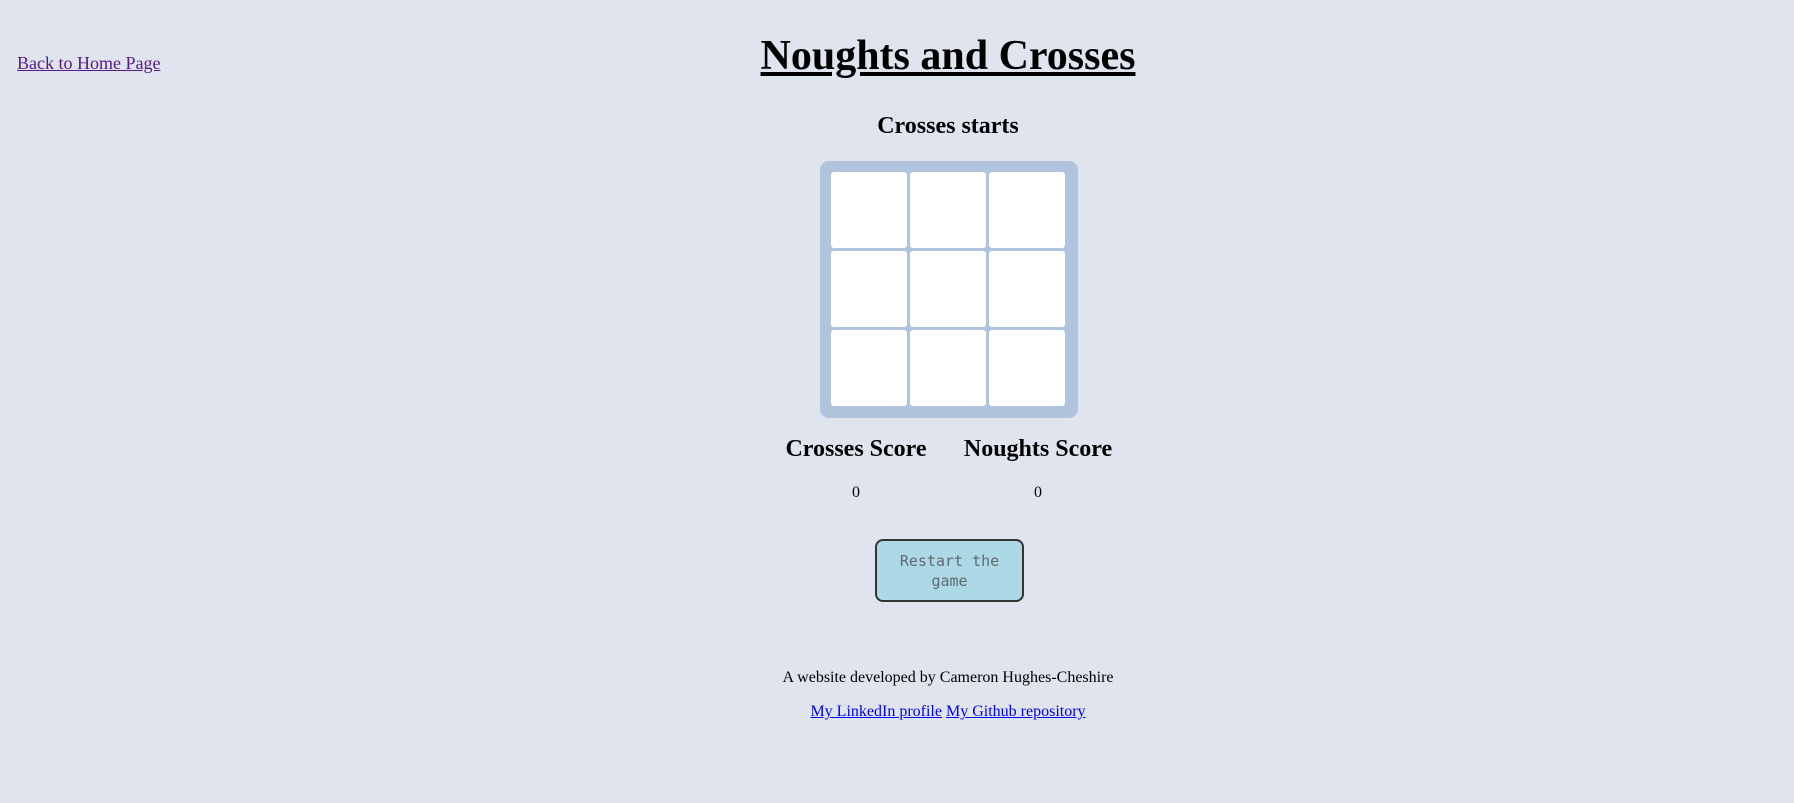 This screenshot has height=803, width=1794. Describe the element at coordinates (856, 449) in the screenshot. I see `crosses-score-label: Crosses Score` at that location.